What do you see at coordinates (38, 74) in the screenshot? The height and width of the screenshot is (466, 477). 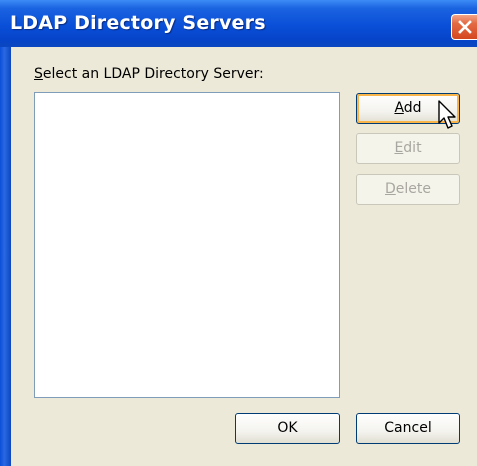 I see `server-list-label-accesskey: S` at bounding box center [38, 74].